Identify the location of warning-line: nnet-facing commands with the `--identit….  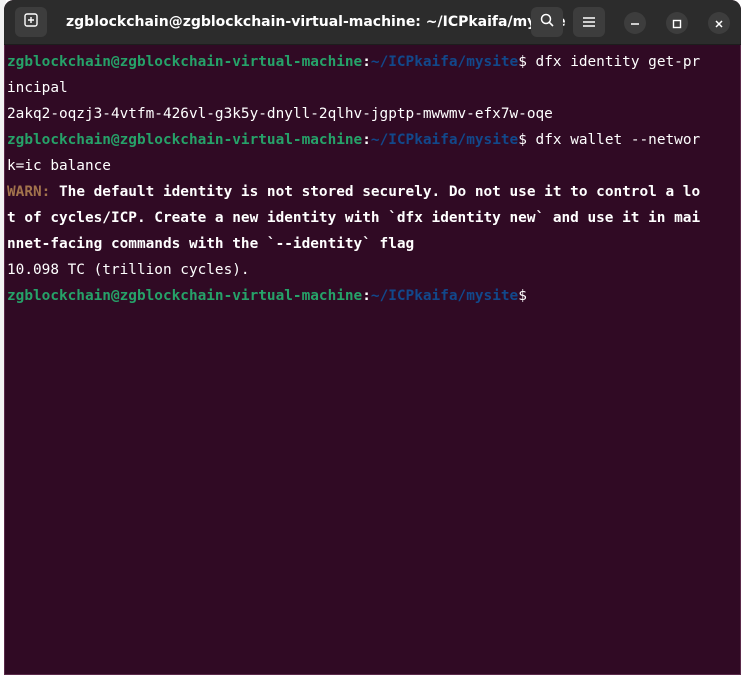
(211, 244).